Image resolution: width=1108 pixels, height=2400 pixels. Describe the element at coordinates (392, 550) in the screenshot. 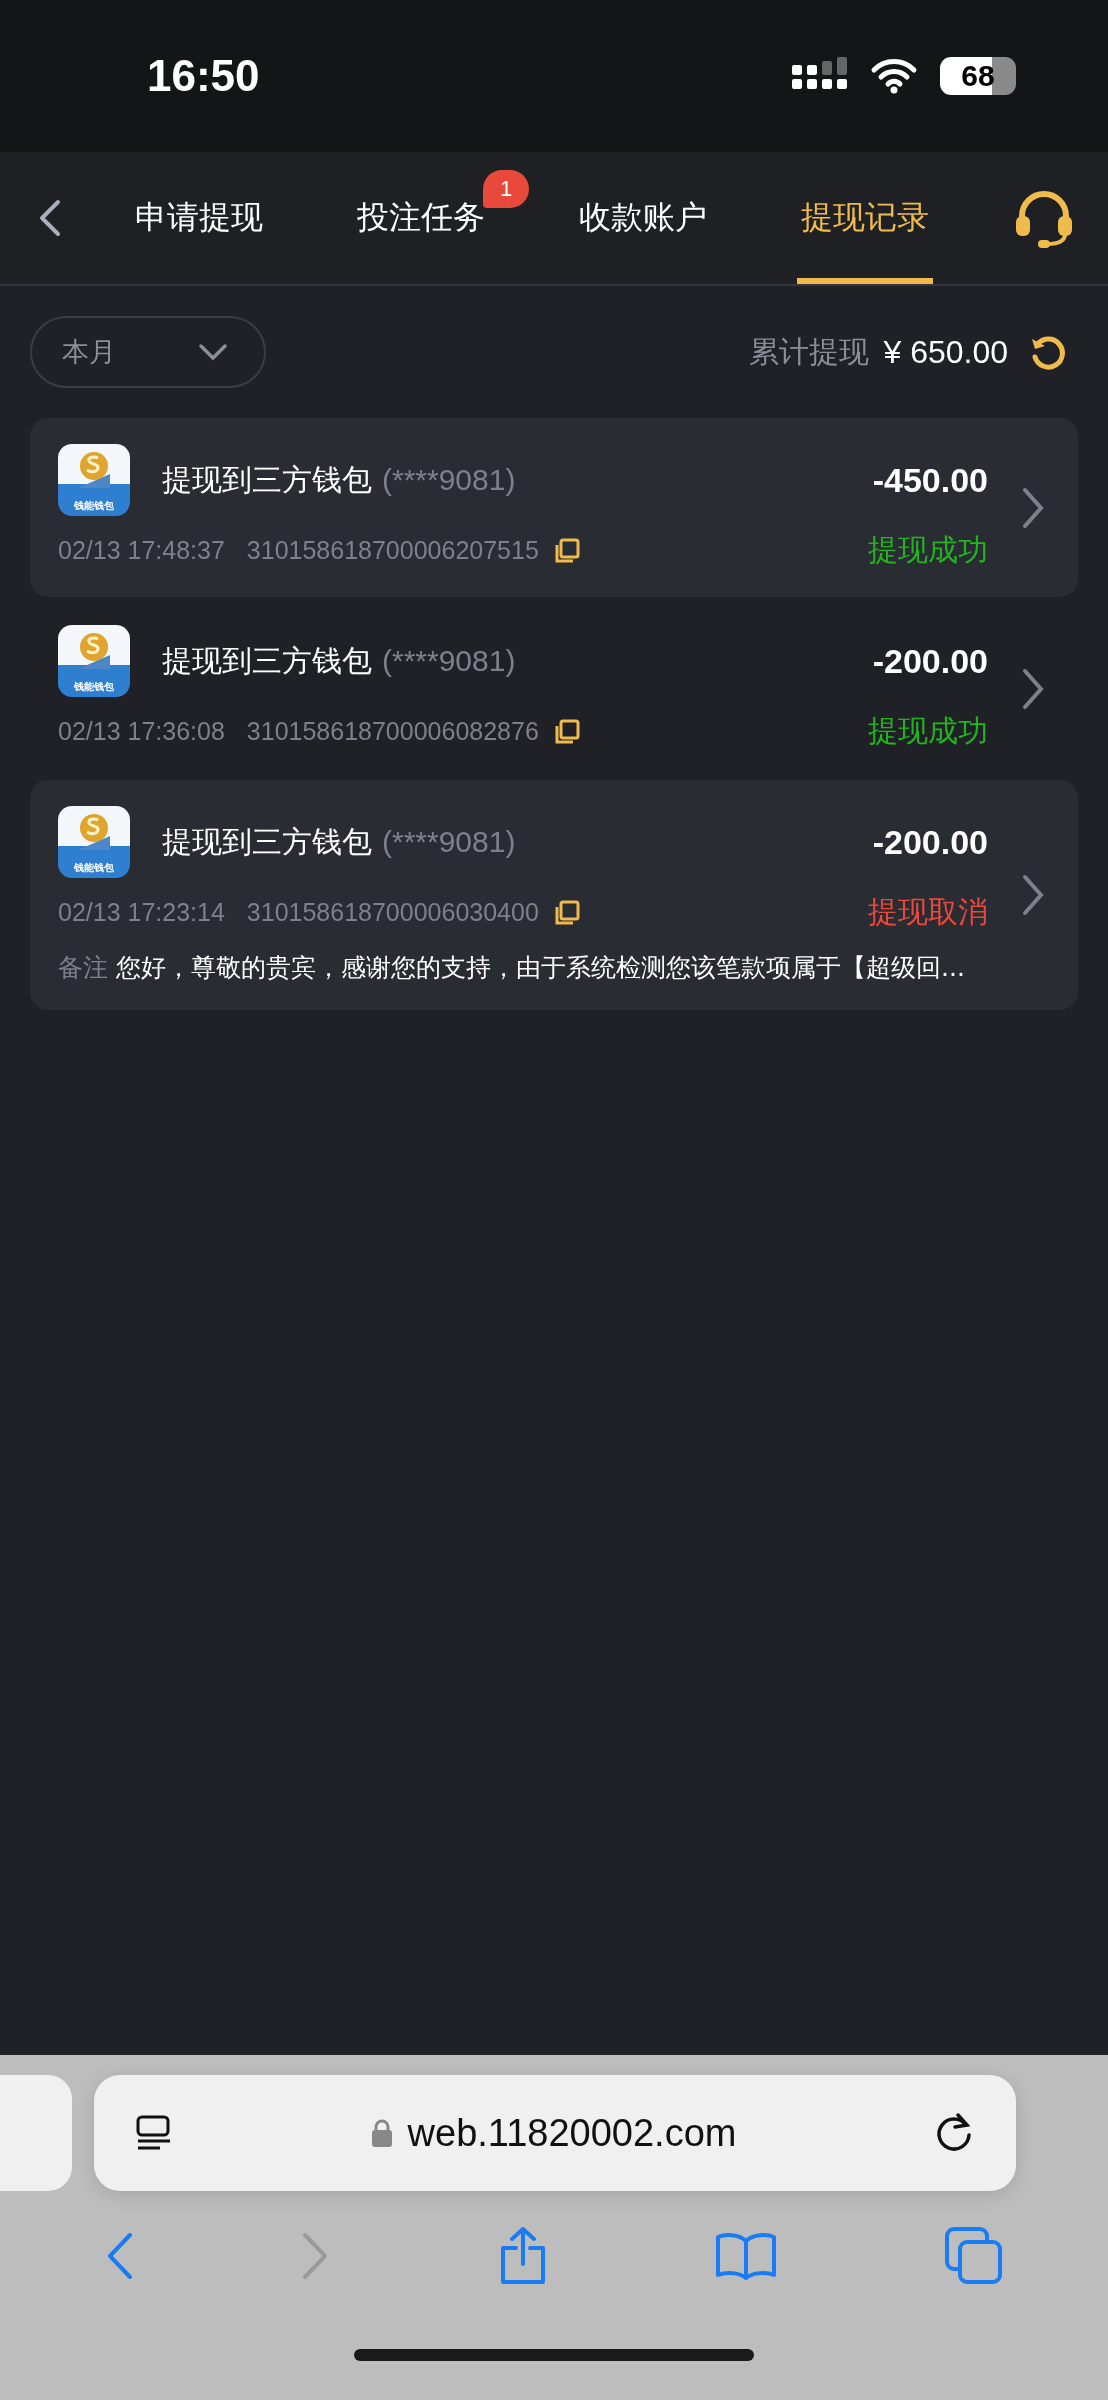

I see `order-number: 310158618700006207515` at that location.